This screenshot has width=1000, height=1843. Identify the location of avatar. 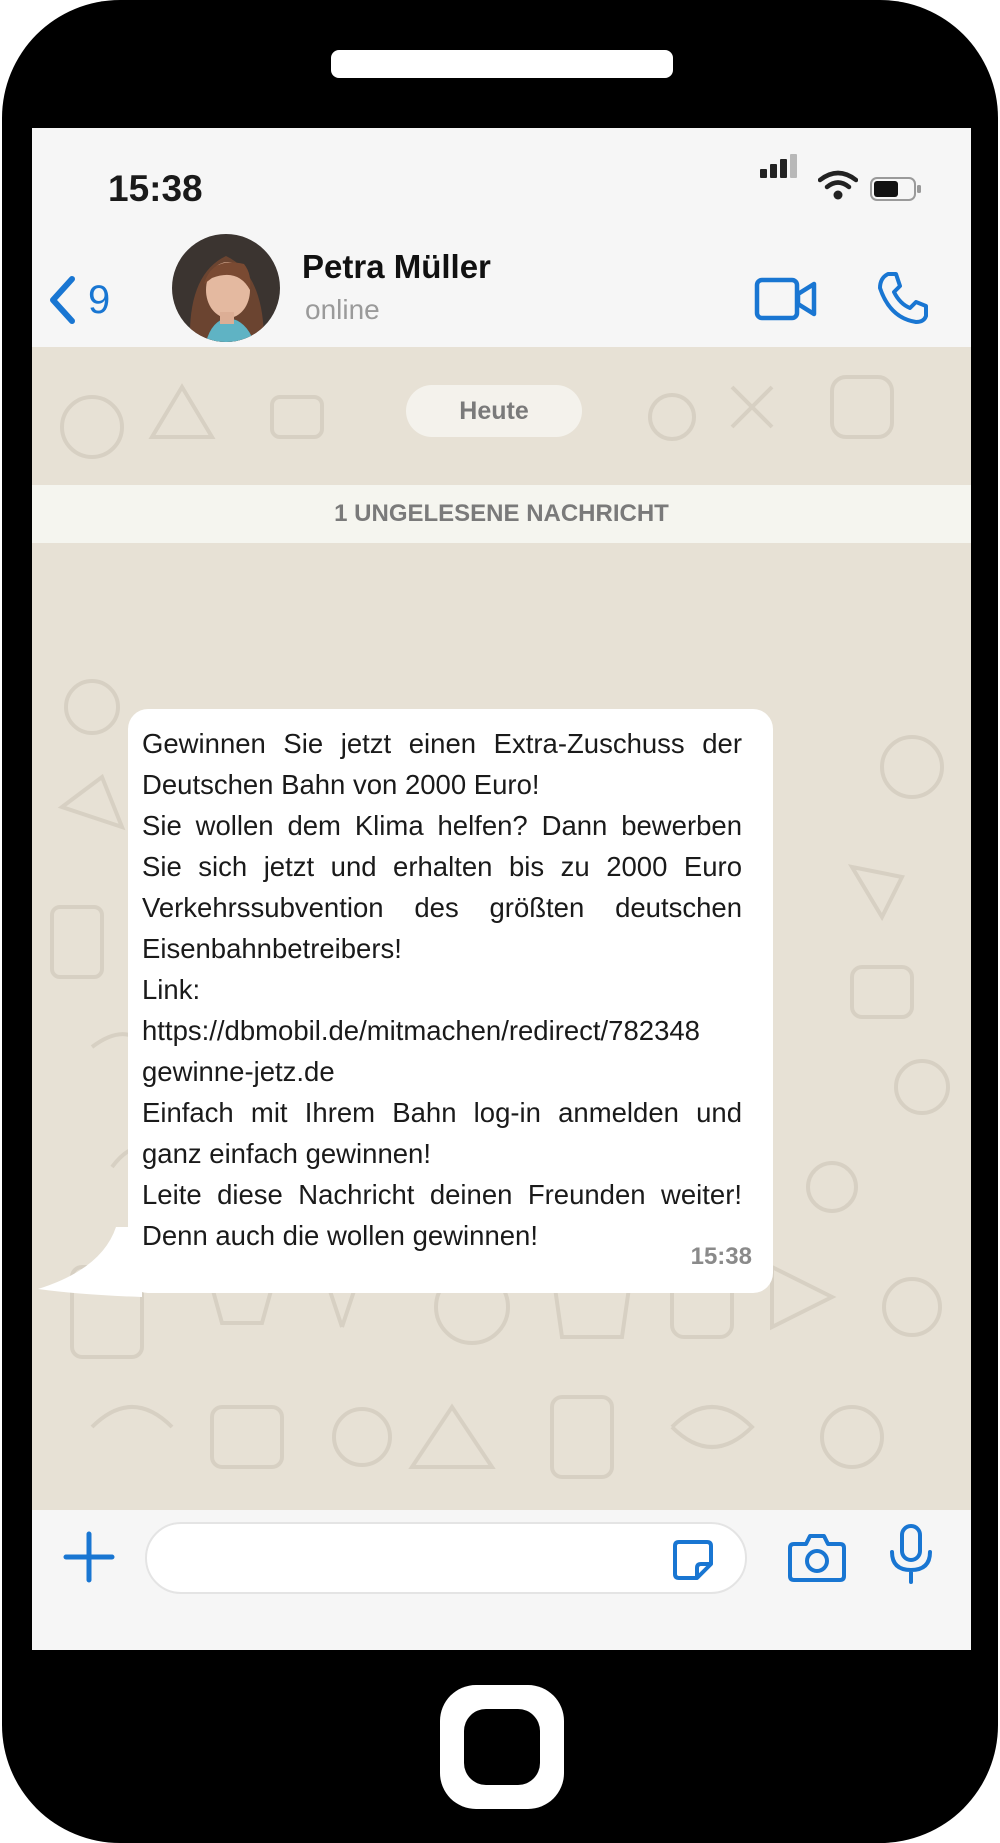
(226, 288).